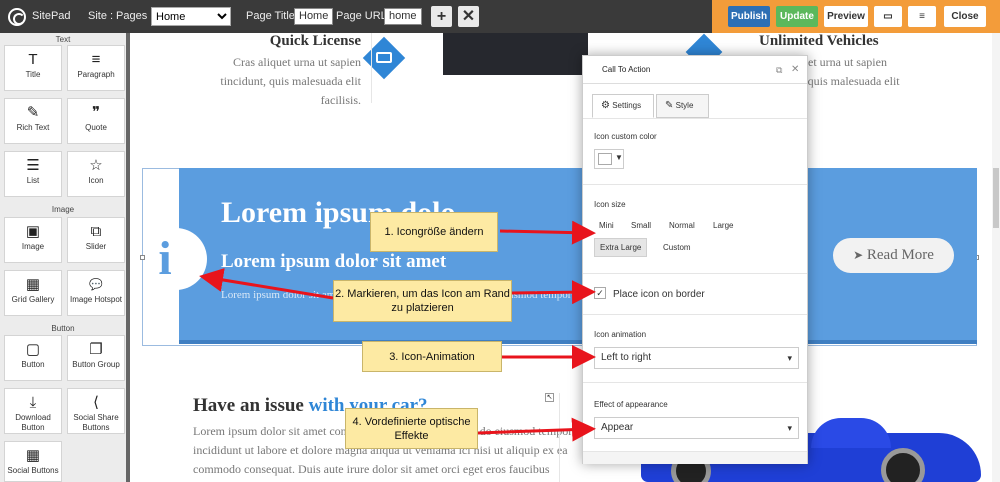  What do you see at coordinates (266, 284) in the screenshot?
I see `arrow-2b` at bounding box center [266, 284].